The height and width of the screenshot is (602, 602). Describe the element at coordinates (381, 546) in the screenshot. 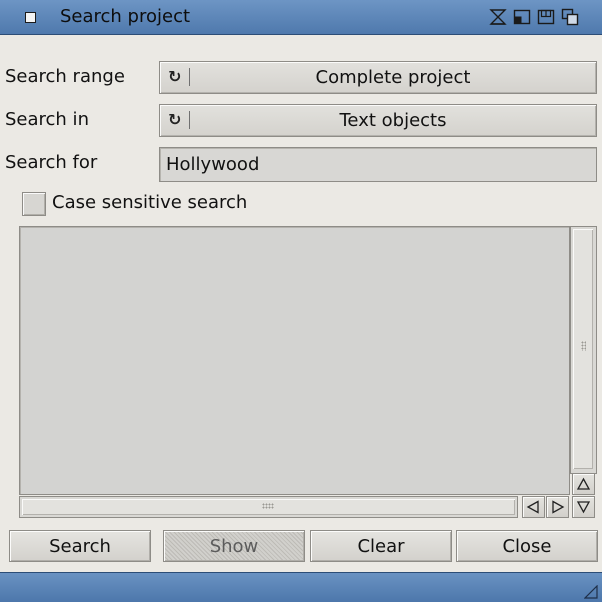

I see `clear-button: Clear` at that location.